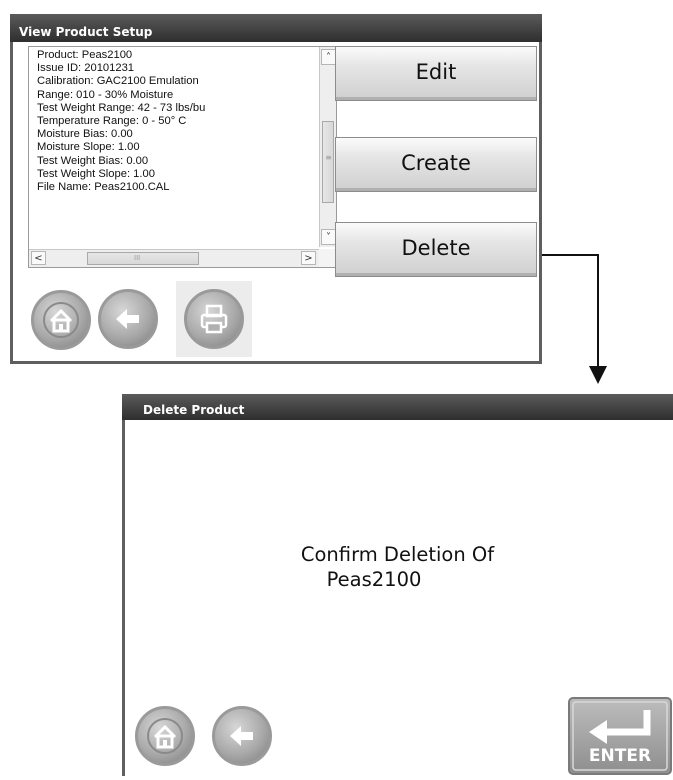 The image size is (673, 780). I want to click on window-title: Delete Product, so click(397, 407).